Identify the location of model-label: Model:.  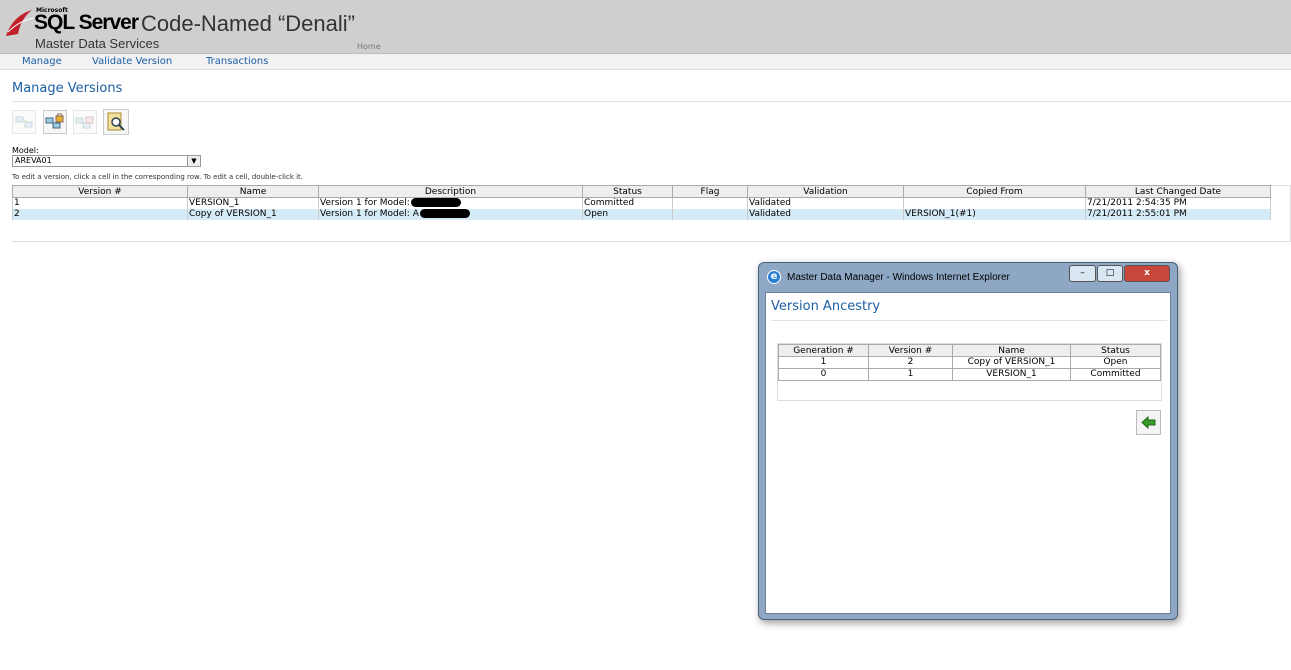
(25, 150).